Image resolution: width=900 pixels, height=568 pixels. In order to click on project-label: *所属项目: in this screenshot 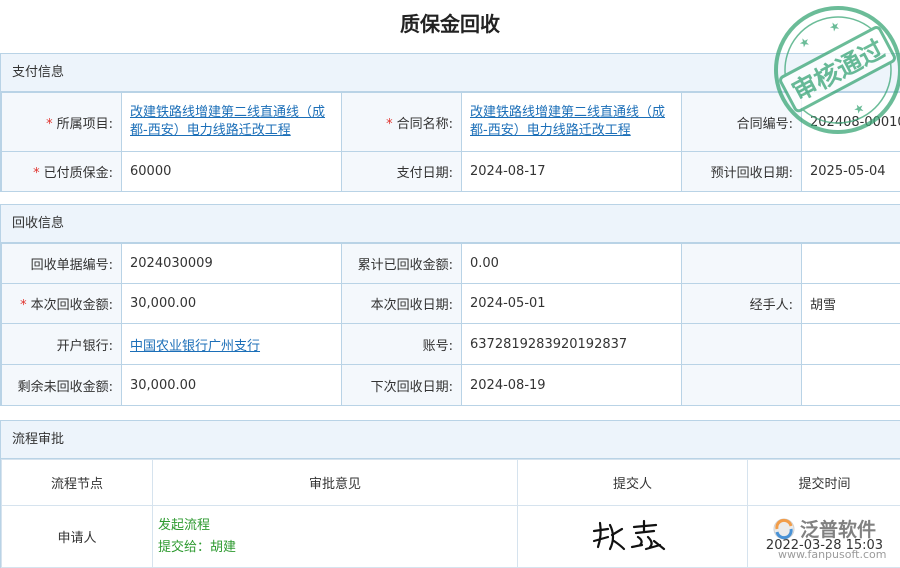, I will do `click(62, 122)`.